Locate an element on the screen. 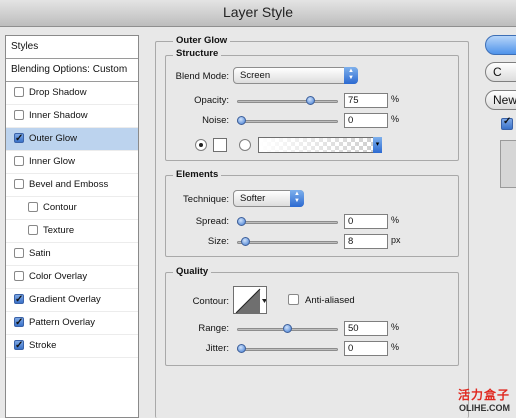 The width and height of the screenshot is (516, 418). size-slider-thumb is located at coordinates (245, 241).